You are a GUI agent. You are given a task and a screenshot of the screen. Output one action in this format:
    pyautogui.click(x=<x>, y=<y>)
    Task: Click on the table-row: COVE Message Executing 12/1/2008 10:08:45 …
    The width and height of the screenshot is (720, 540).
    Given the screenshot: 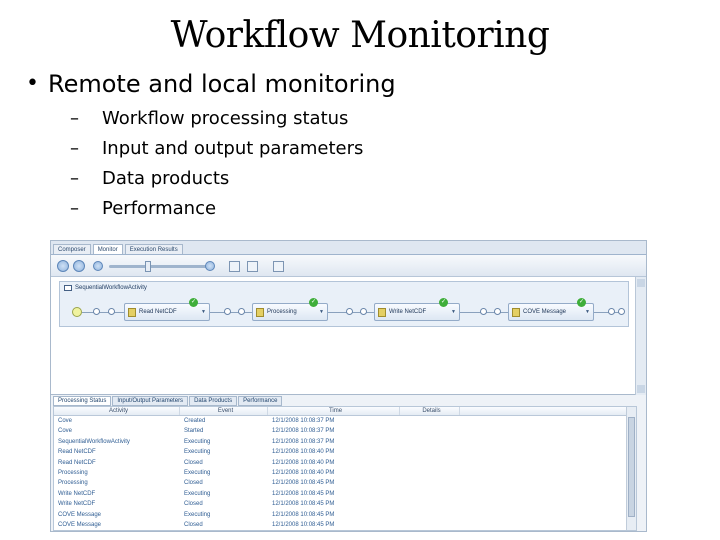 What is the action you would take?
    pyautogui.click(x=345, y=515)
    